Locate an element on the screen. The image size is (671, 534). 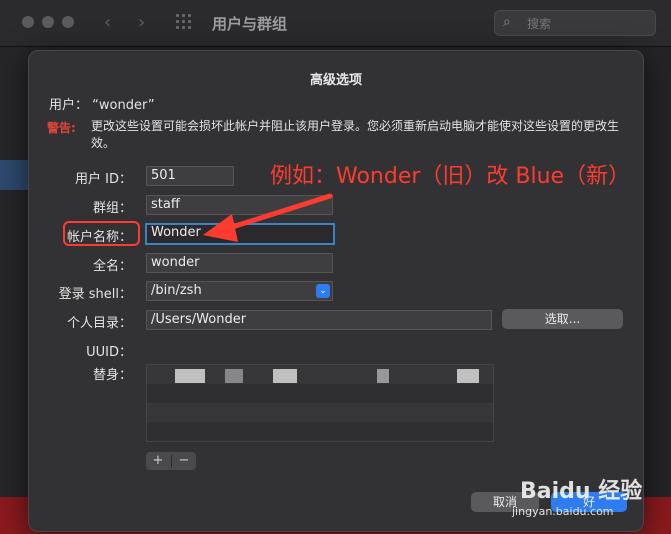
annotation-arrow-icon is located at coordinates (268, 217).